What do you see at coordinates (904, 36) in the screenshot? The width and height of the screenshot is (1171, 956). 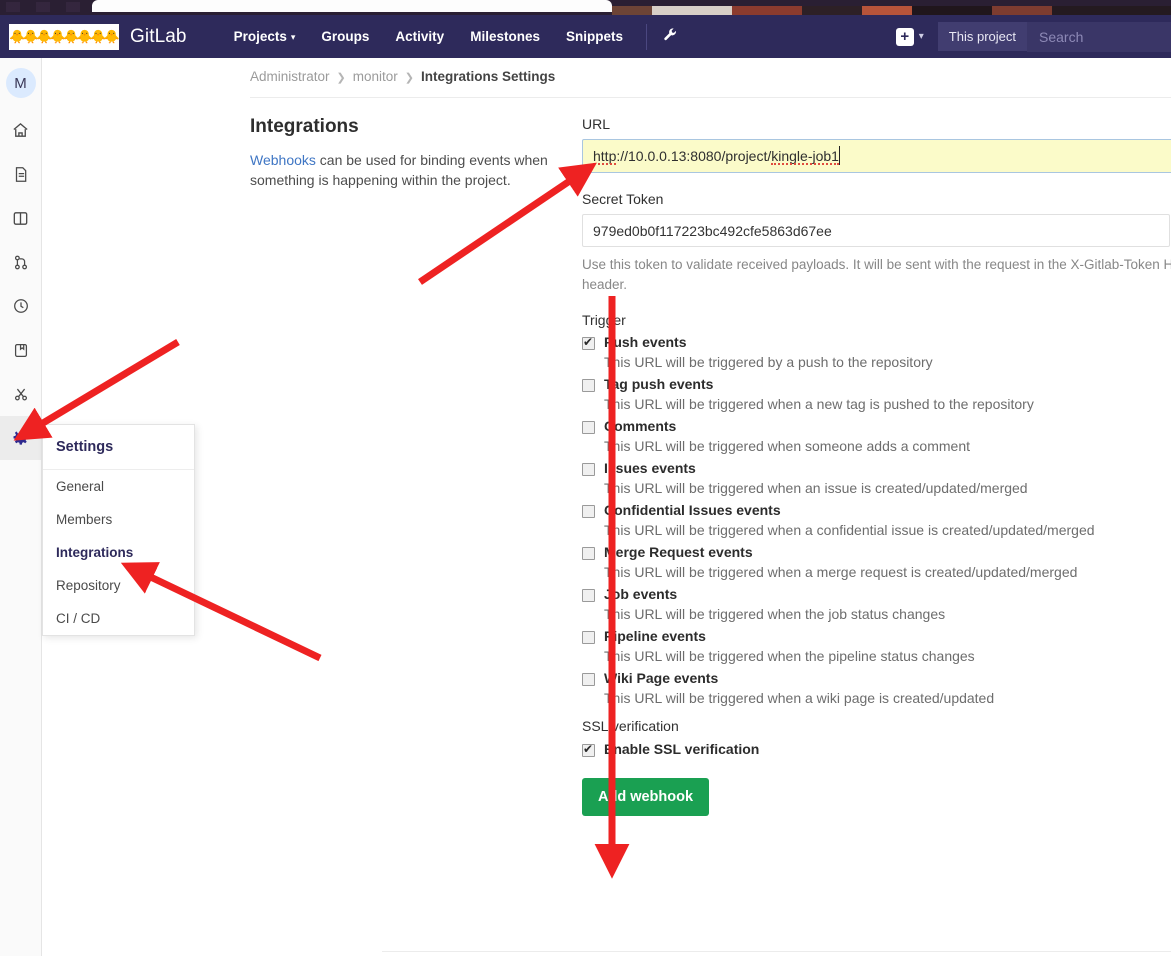 I see `plus-icon: +` at bounding box center [904, 36].